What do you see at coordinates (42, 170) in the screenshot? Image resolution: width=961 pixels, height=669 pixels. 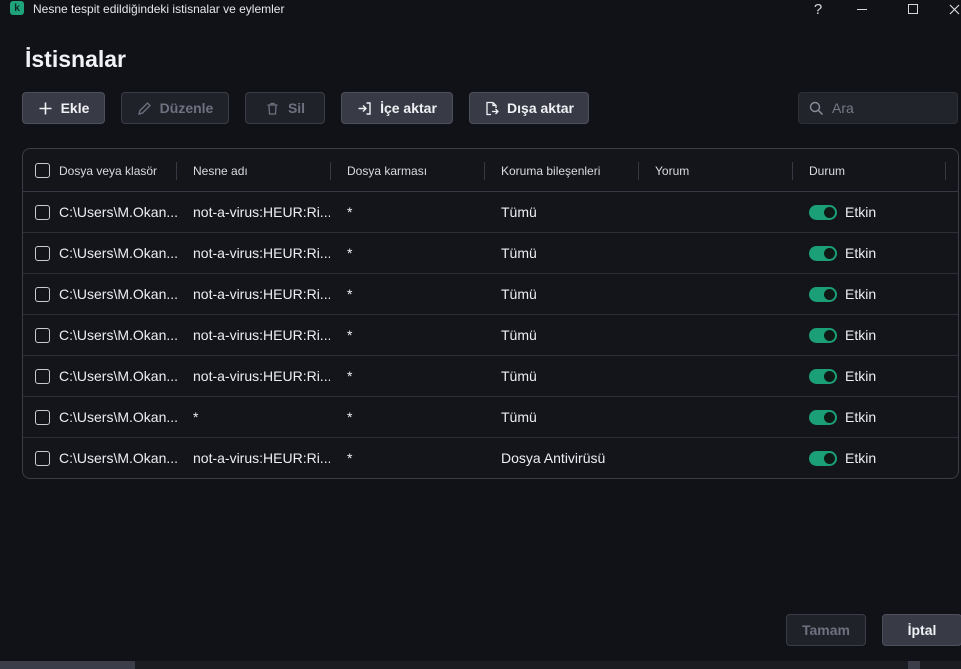 I see `select-all-checkbox` at bounding box center [42, 170].